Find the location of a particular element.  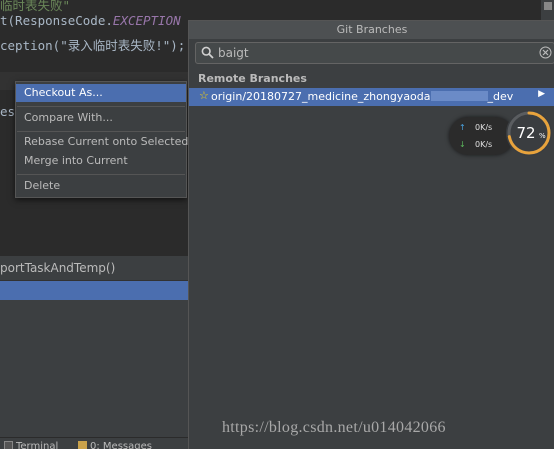

structure-panel: portTaskAndTemp() is located at coordinates (94, 347).